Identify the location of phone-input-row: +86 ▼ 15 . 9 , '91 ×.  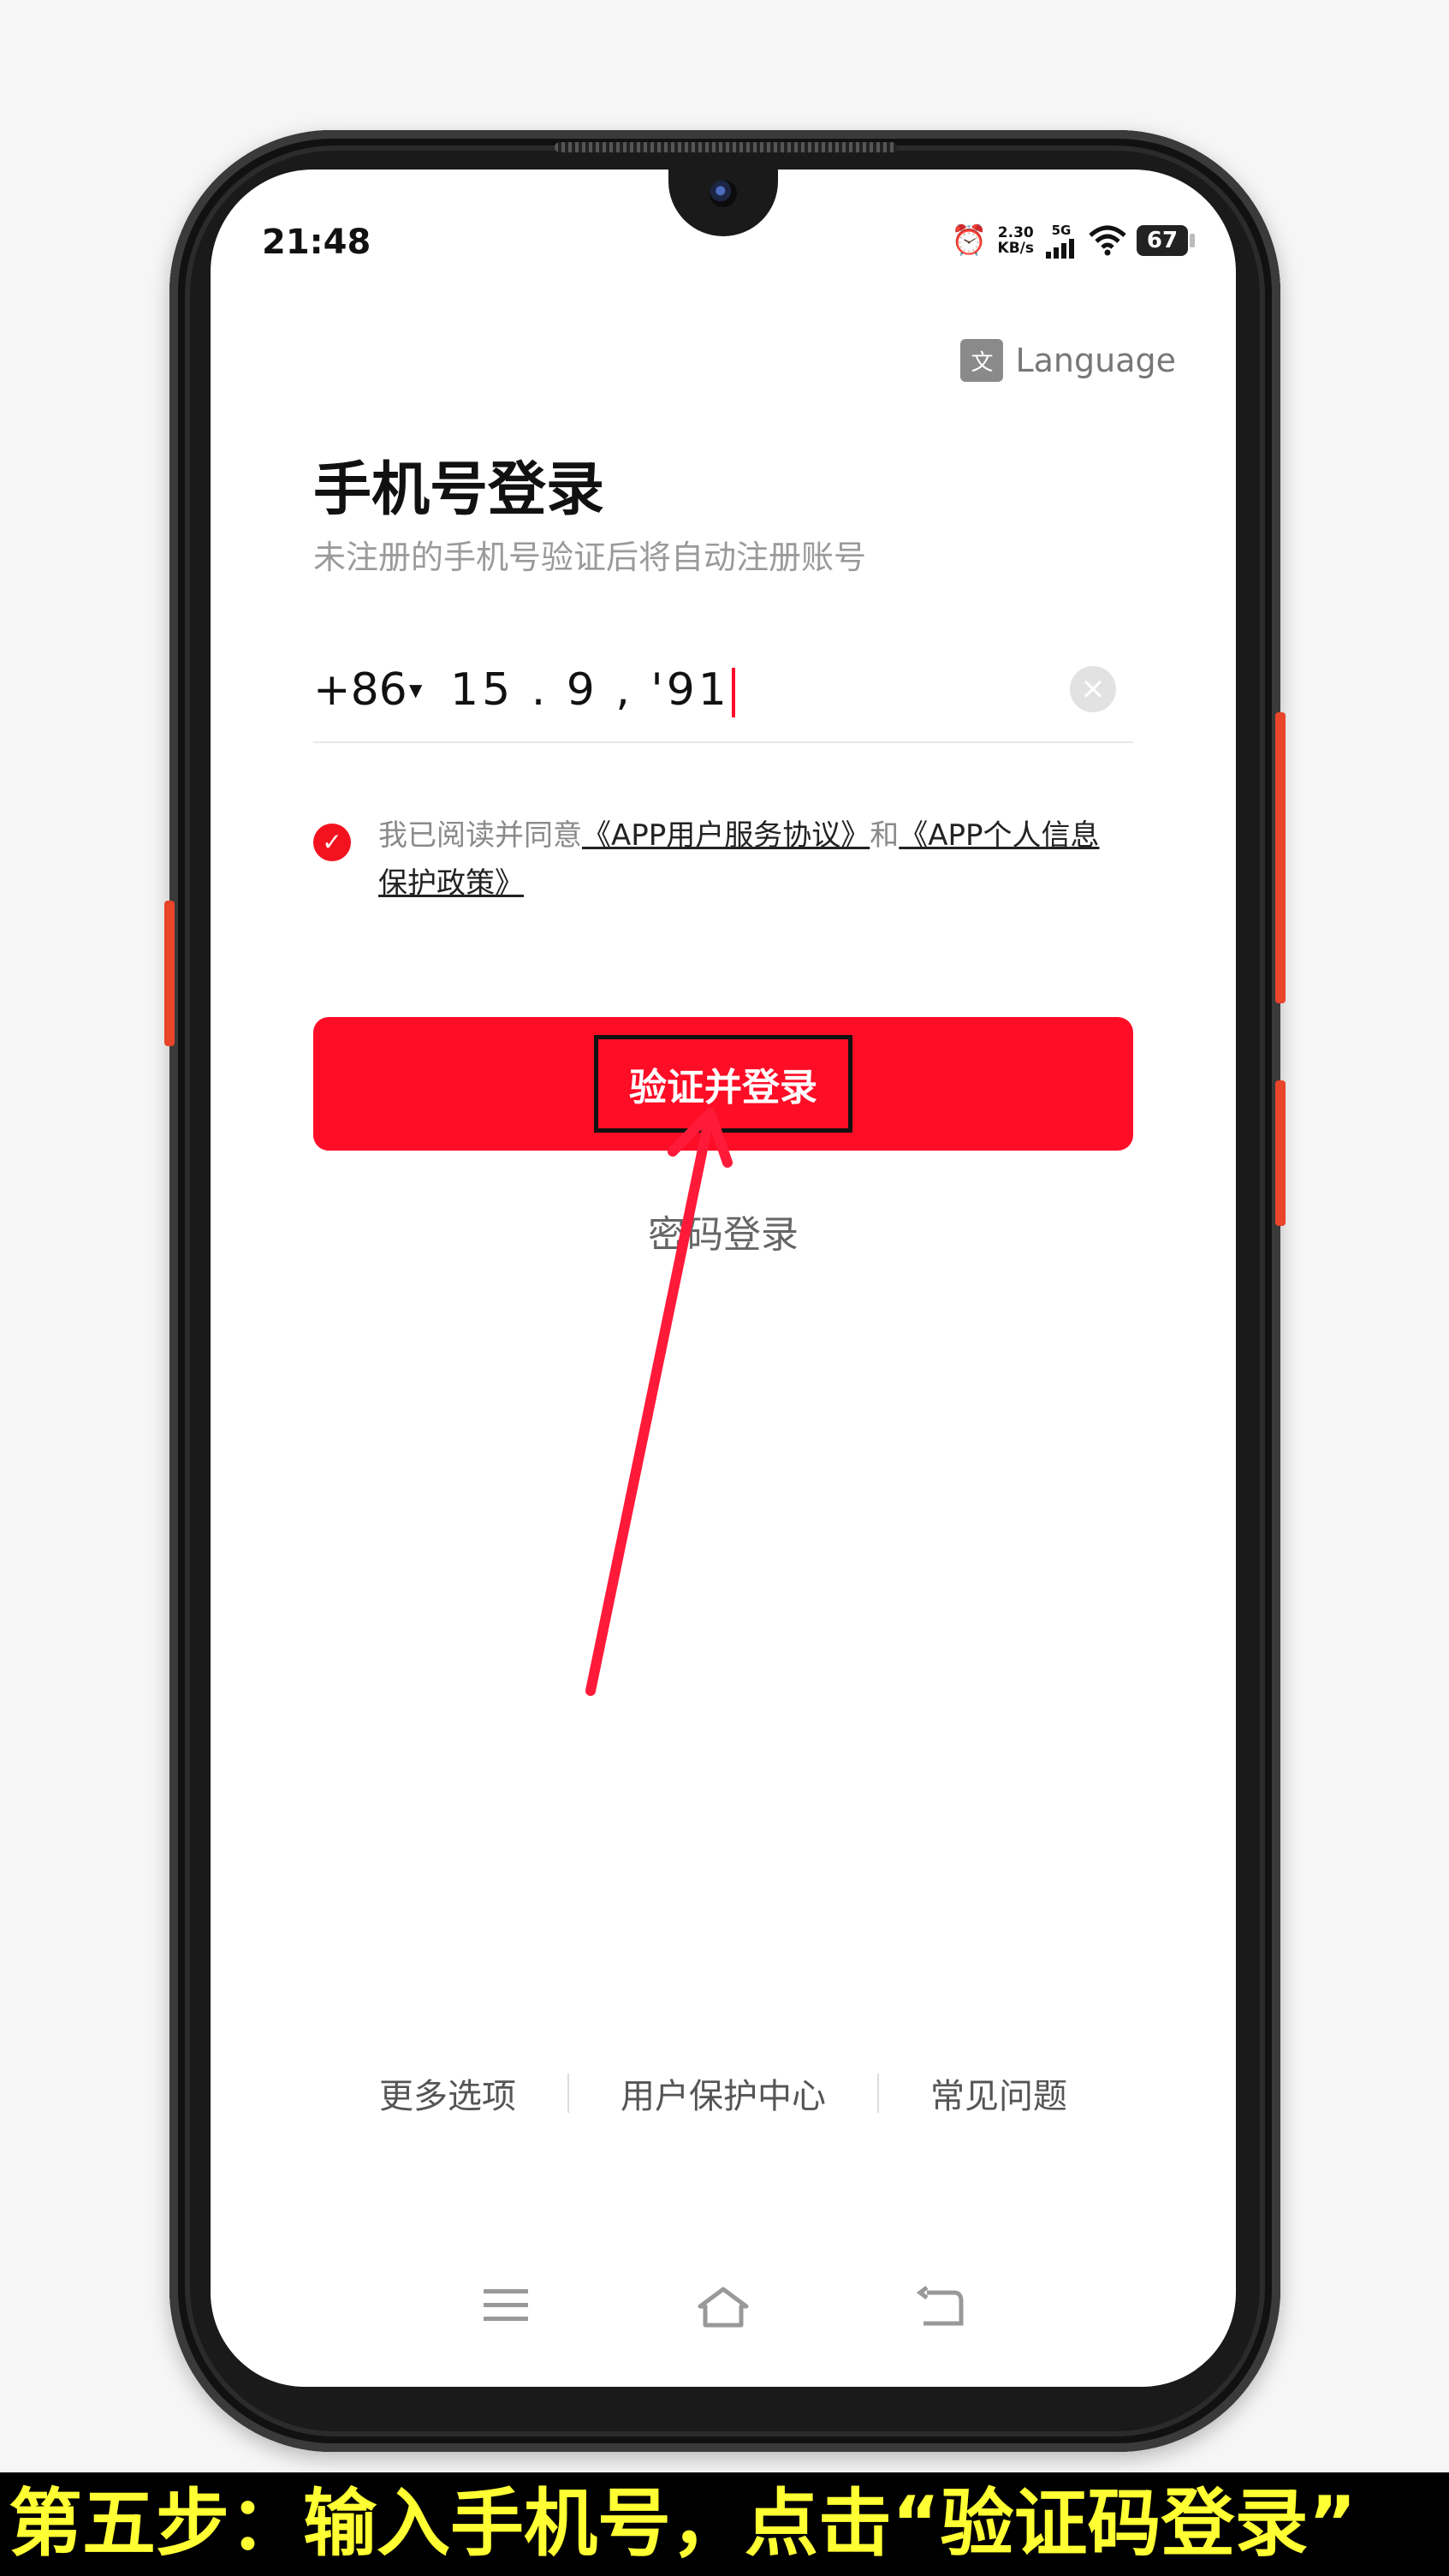
(723, 699).